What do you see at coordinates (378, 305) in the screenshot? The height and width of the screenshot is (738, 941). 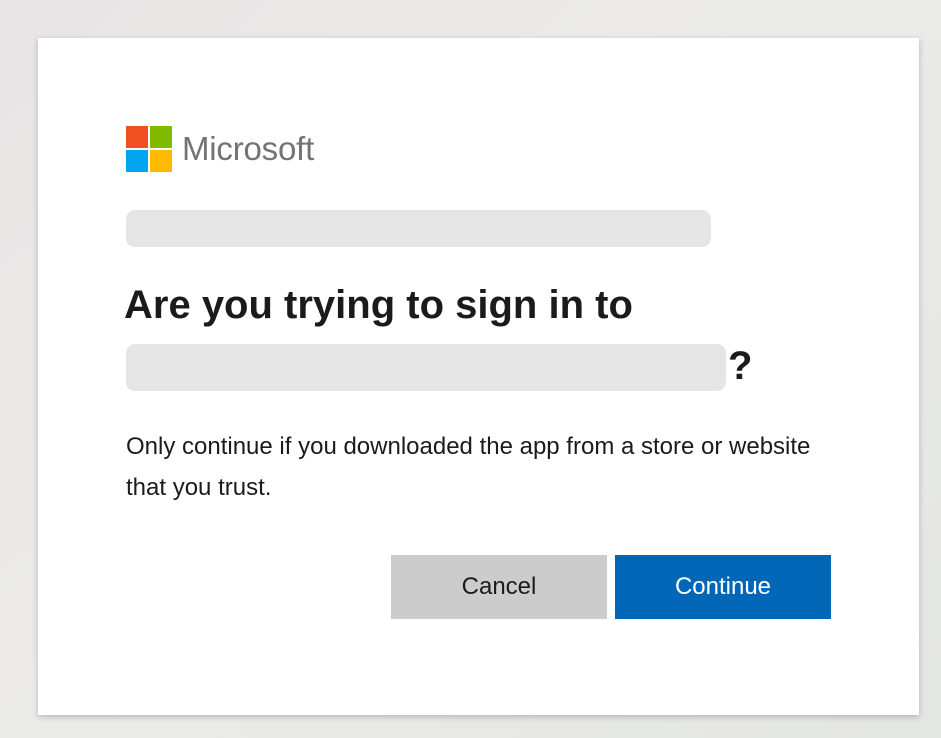 I see `page-title: Are you trying to sign in to` at bounding box center [378, 305].